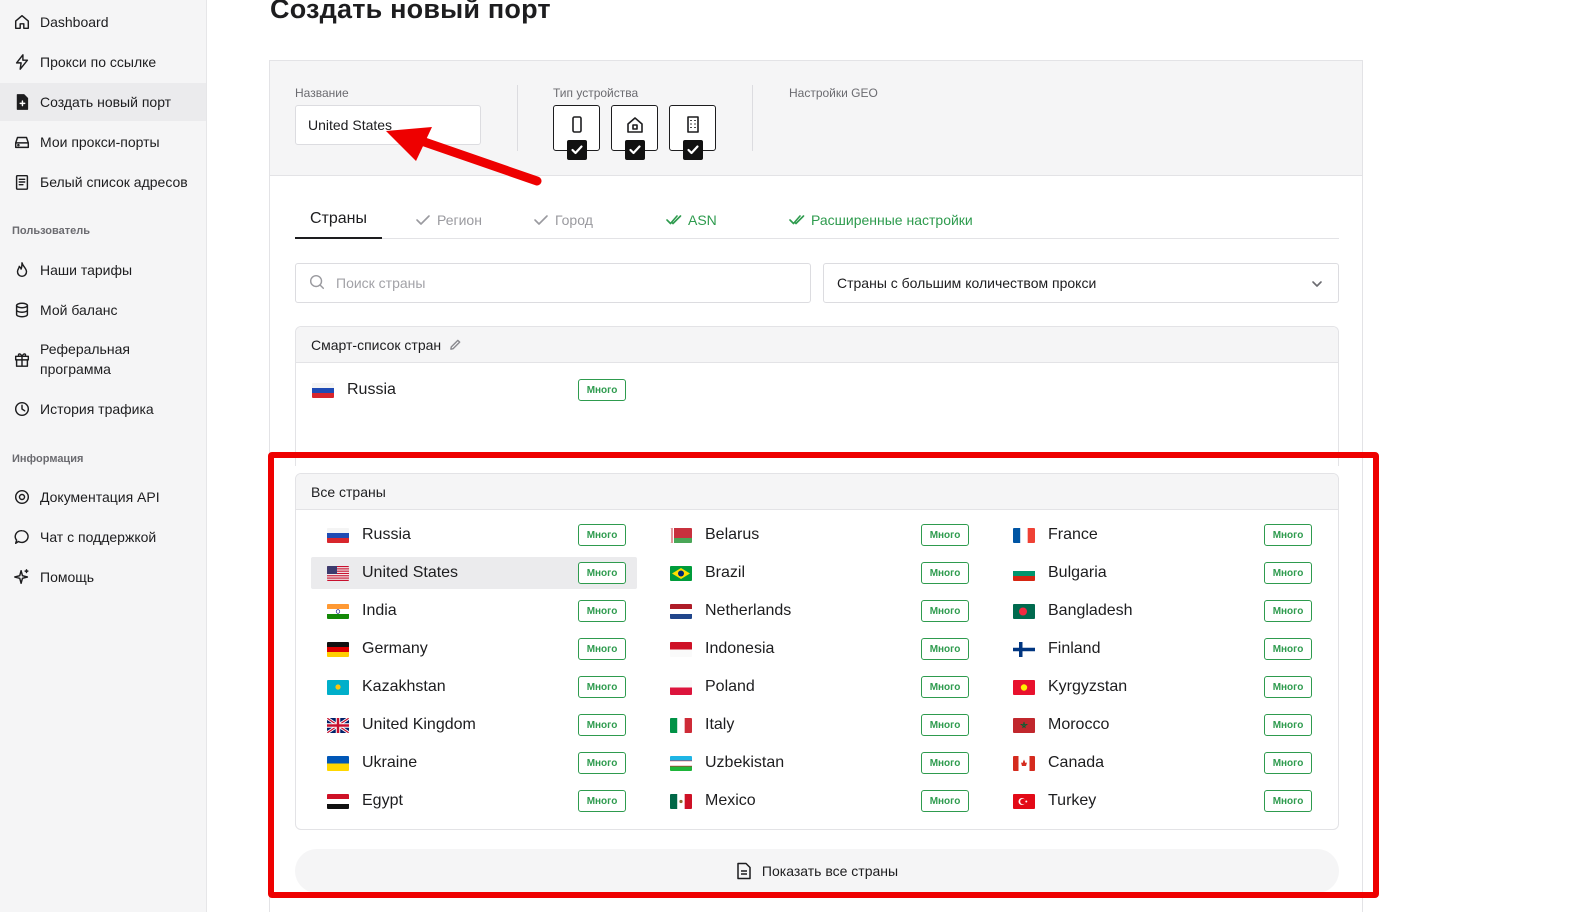  What do you see at coordinates (338, 725) in the screenshot?
I see `flag-gb-icon` at bounding box center [338, 725].